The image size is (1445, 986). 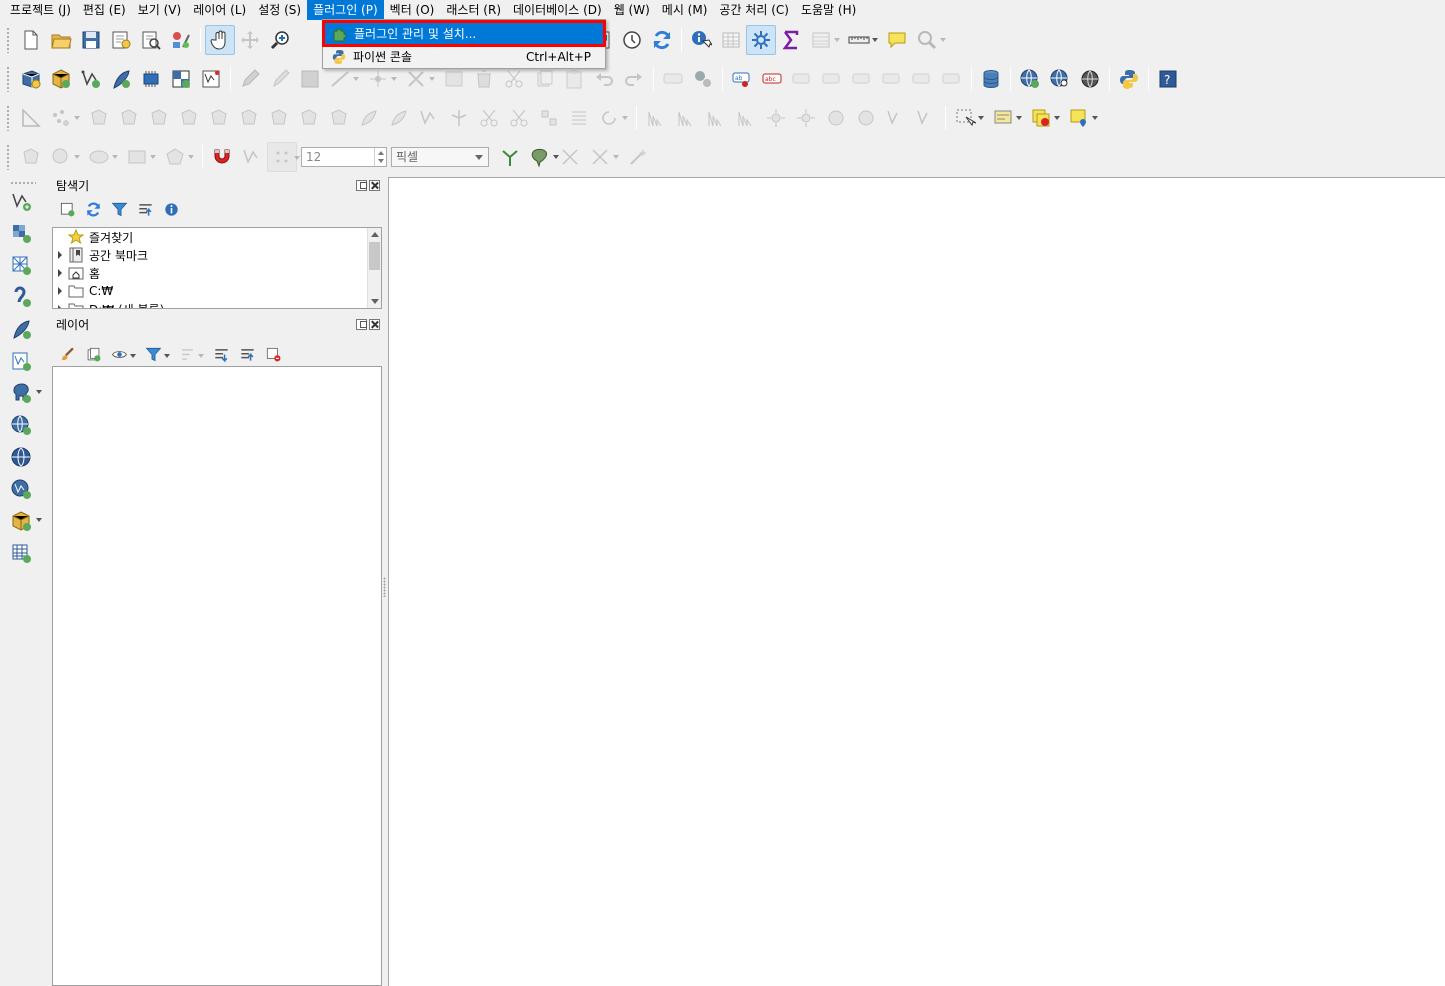 I want to click on new-virtual-layer-button, so click(x=151, y=79).